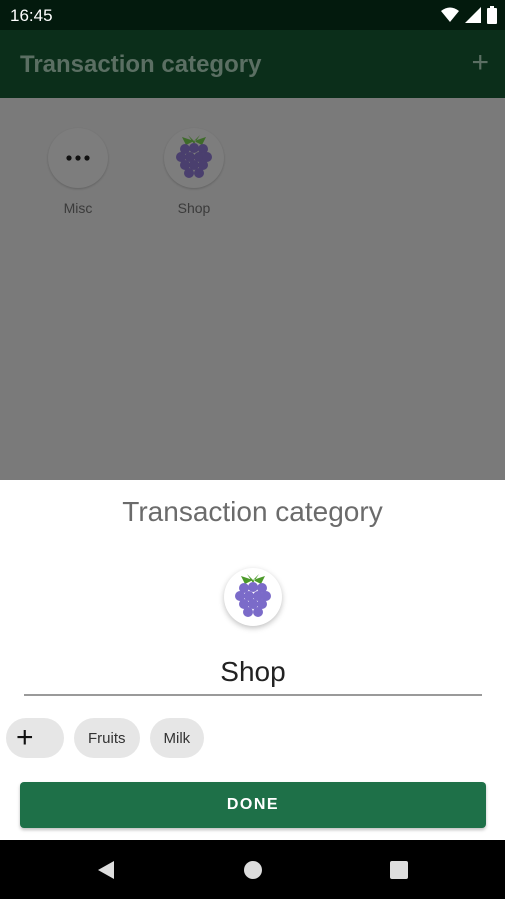  What do you see at coordinates (78, 208) in the screenshot?
I see `category-label: Misc` at bounding box center [78, 208].